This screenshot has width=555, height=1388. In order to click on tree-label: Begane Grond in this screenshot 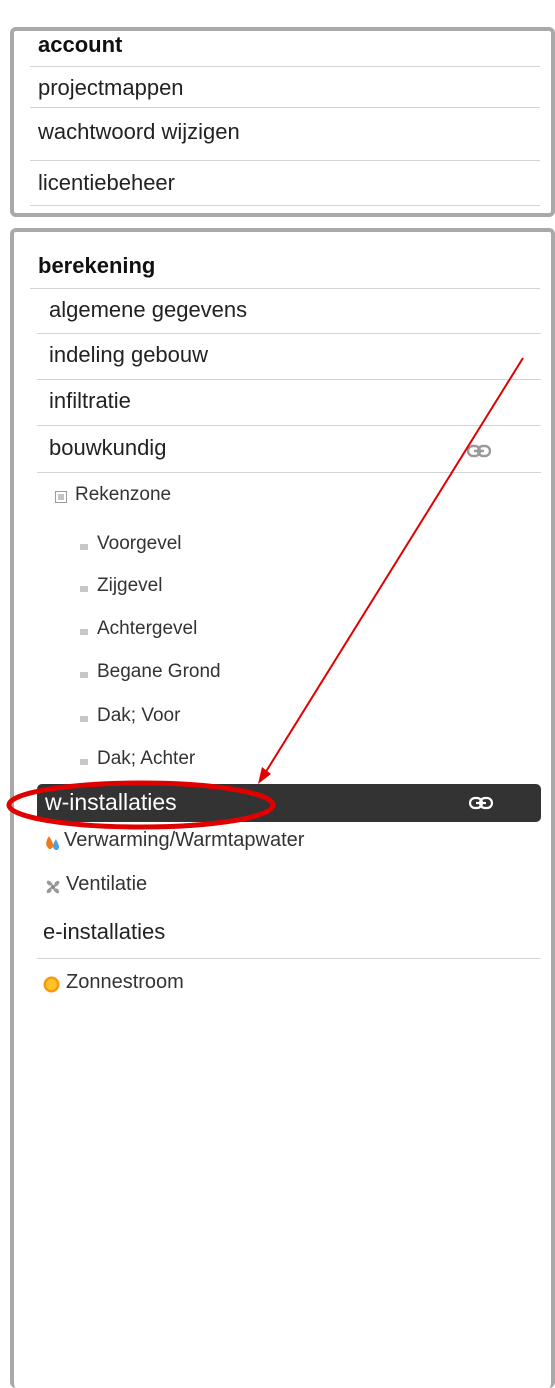, I will do `click(159, 671)`.